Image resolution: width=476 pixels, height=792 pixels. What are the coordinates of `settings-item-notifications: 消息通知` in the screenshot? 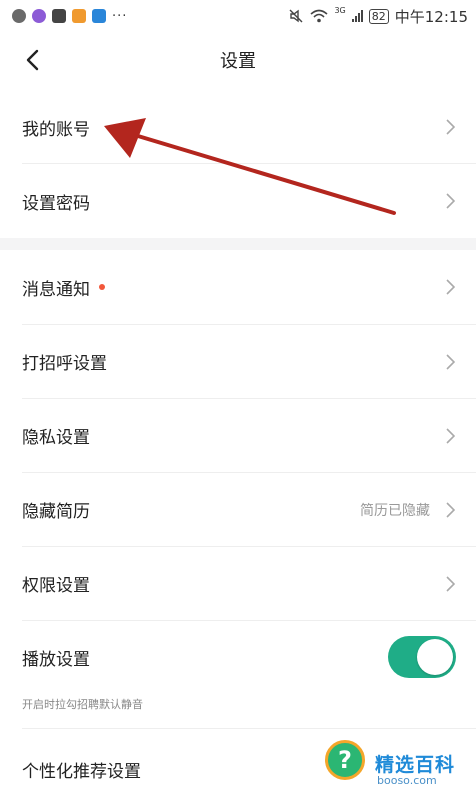 It's located at (238, 287).